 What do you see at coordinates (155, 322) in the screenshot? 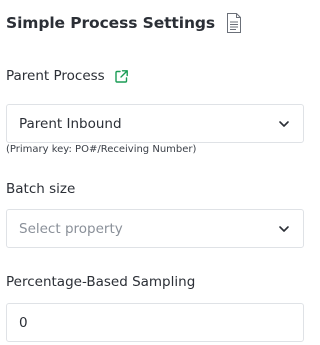
I see `sampling-input` at bounding box center [155, 322].